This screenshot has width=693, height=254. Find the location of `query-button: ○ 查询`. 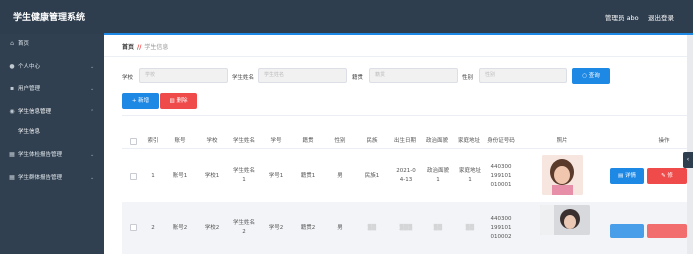

query-button: ○ 查询 is located at coordinates (591, 76).